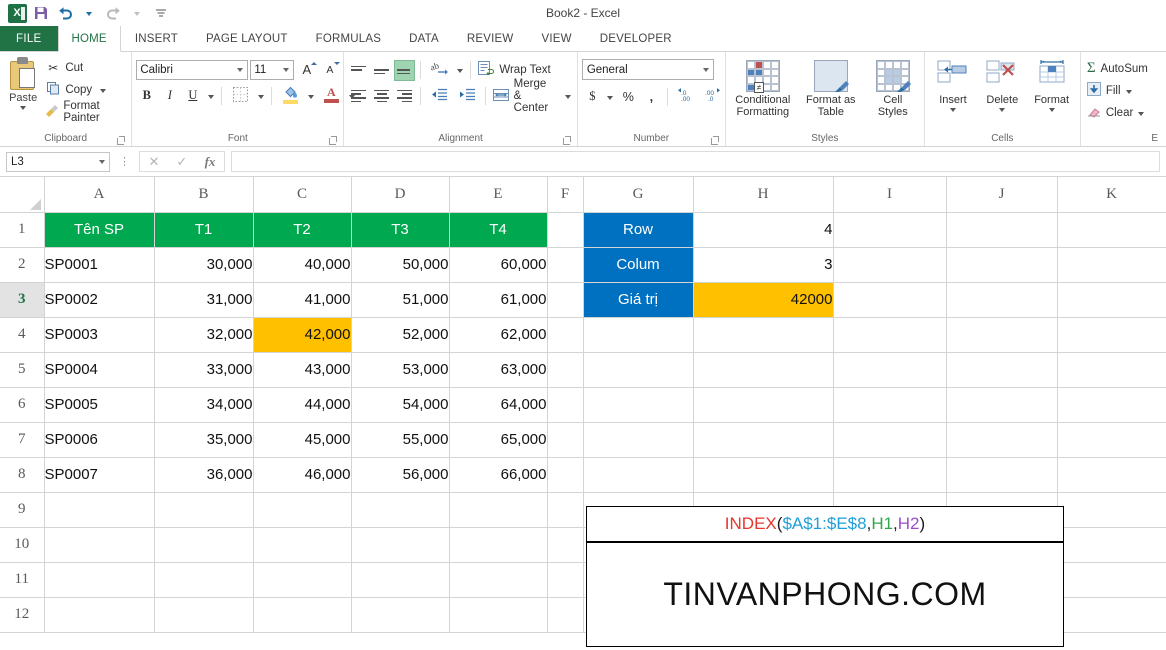 The height and width of the screenshot is (650, 1166). Describe the element at coordinates (358, 70) in the screenshot. I see `top-align-button` at that location.